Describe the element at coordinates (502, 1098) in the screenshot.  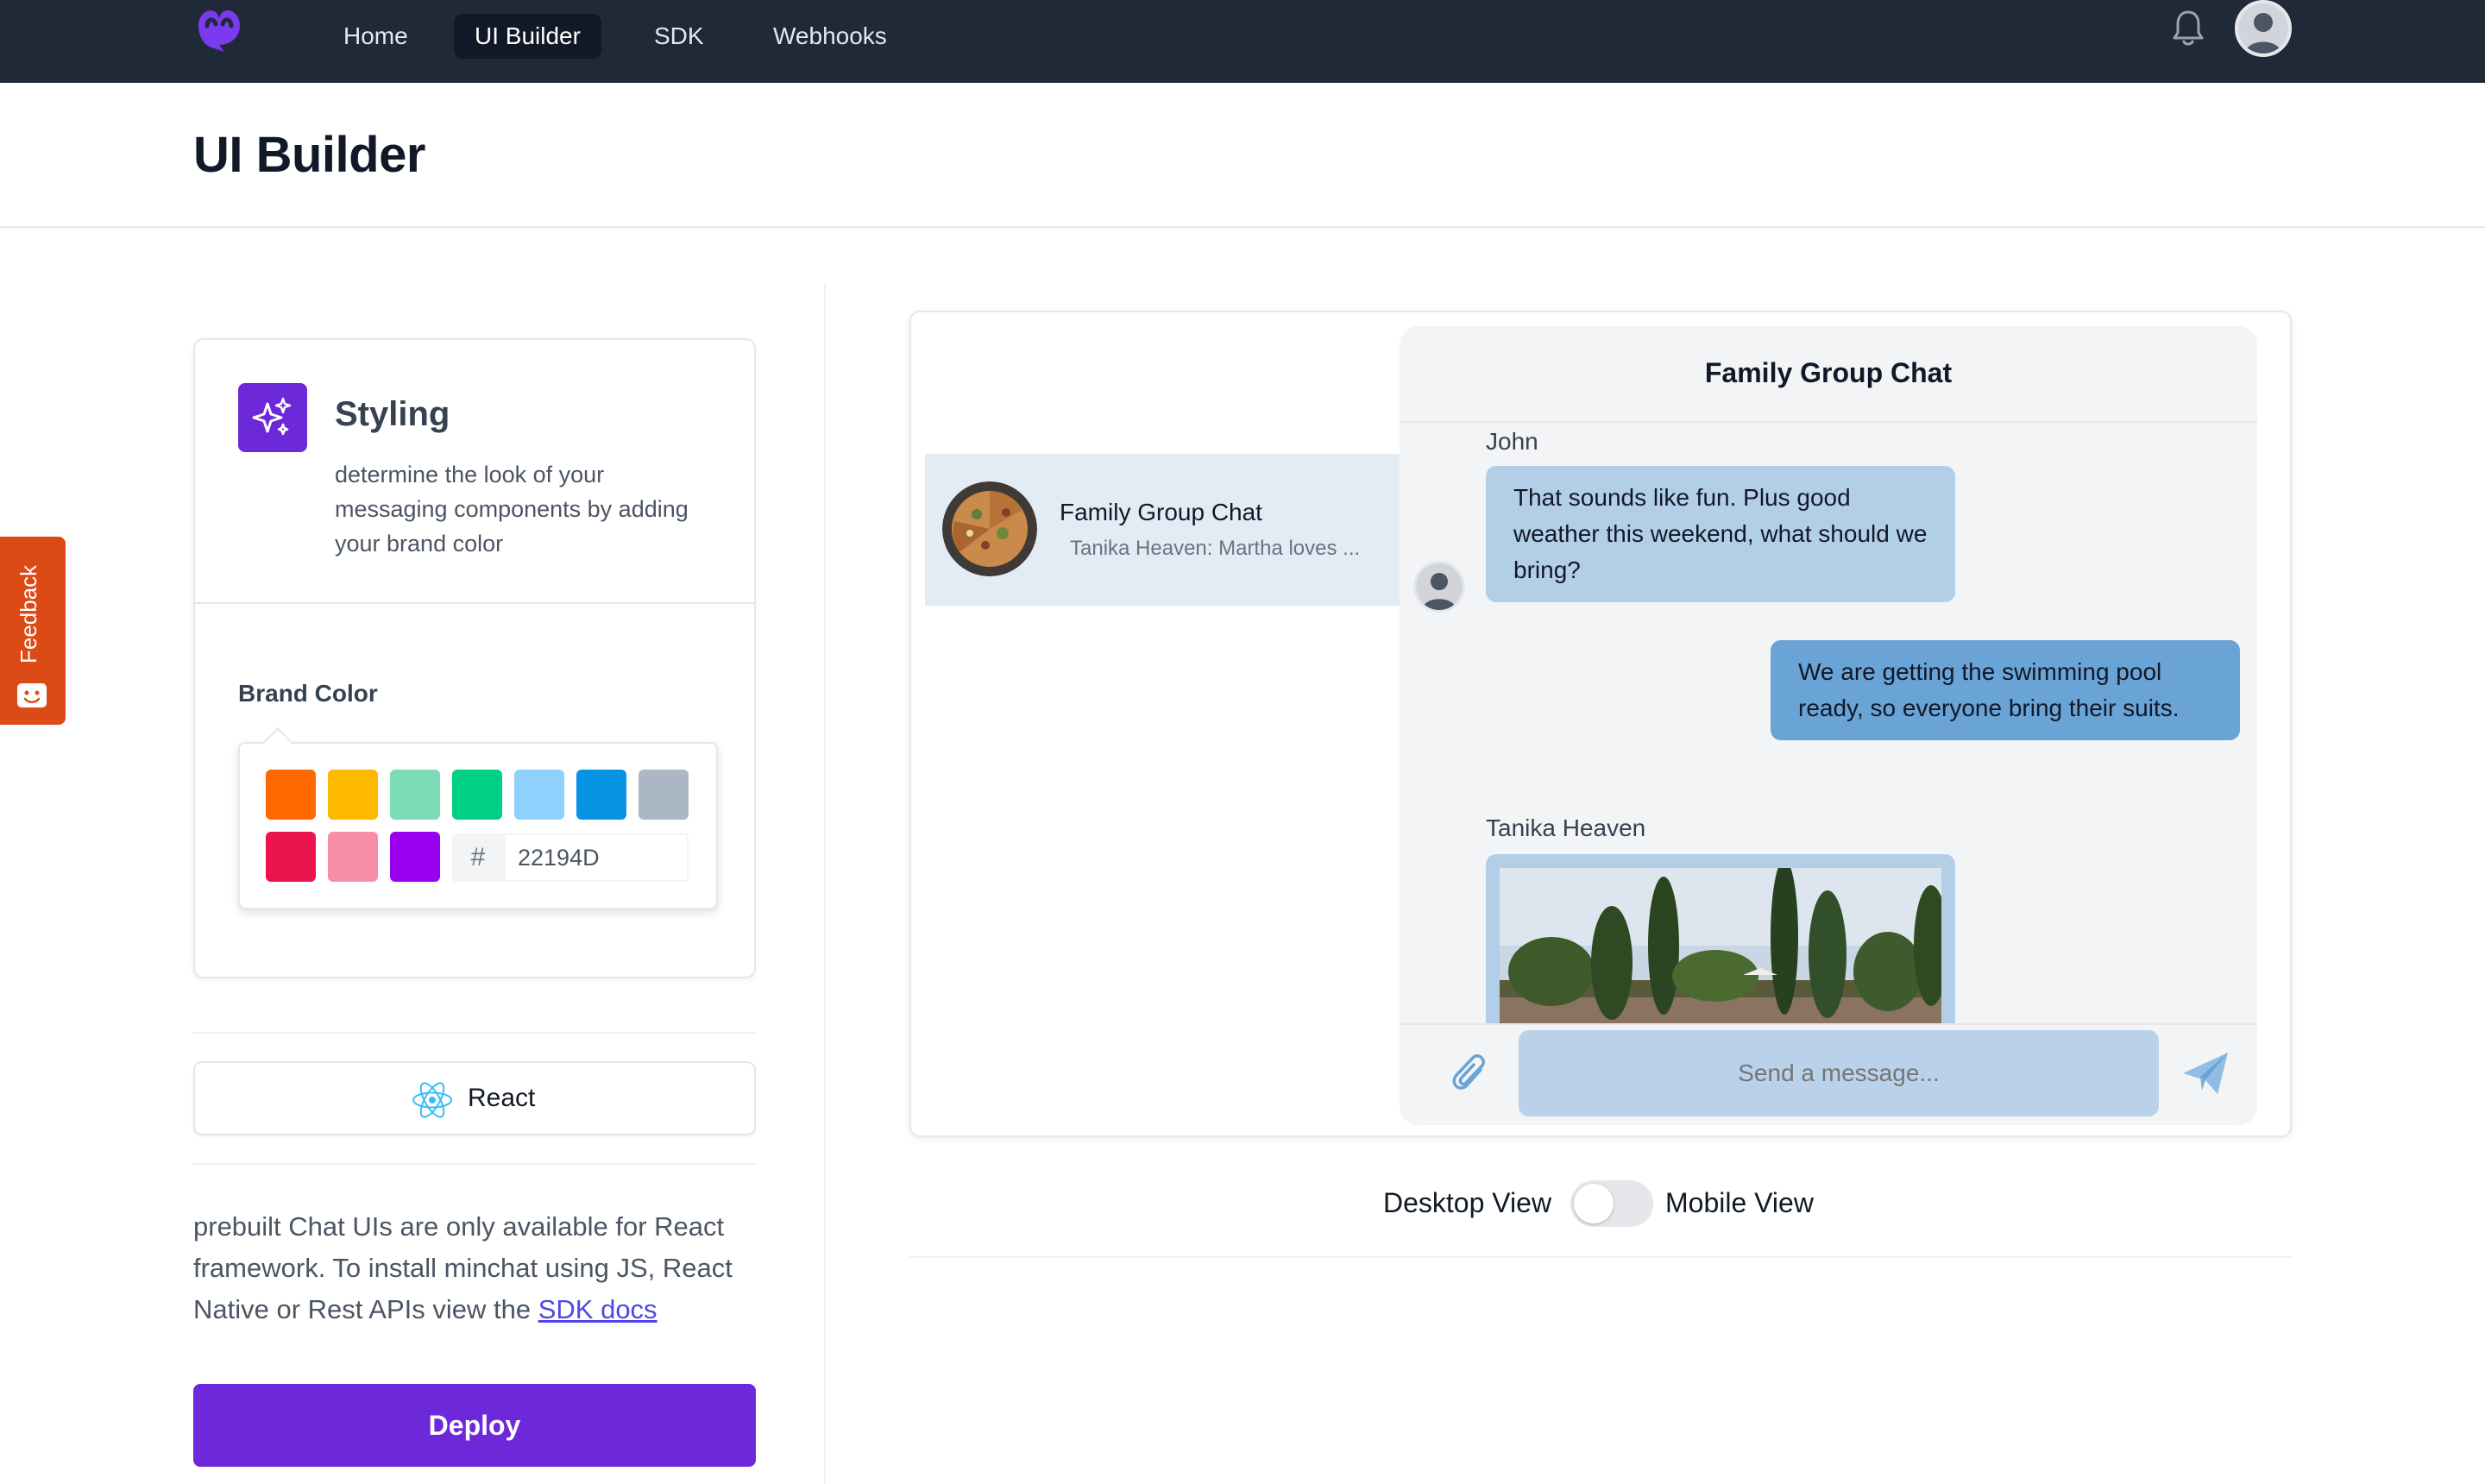
I see `react-label: React` at that location.